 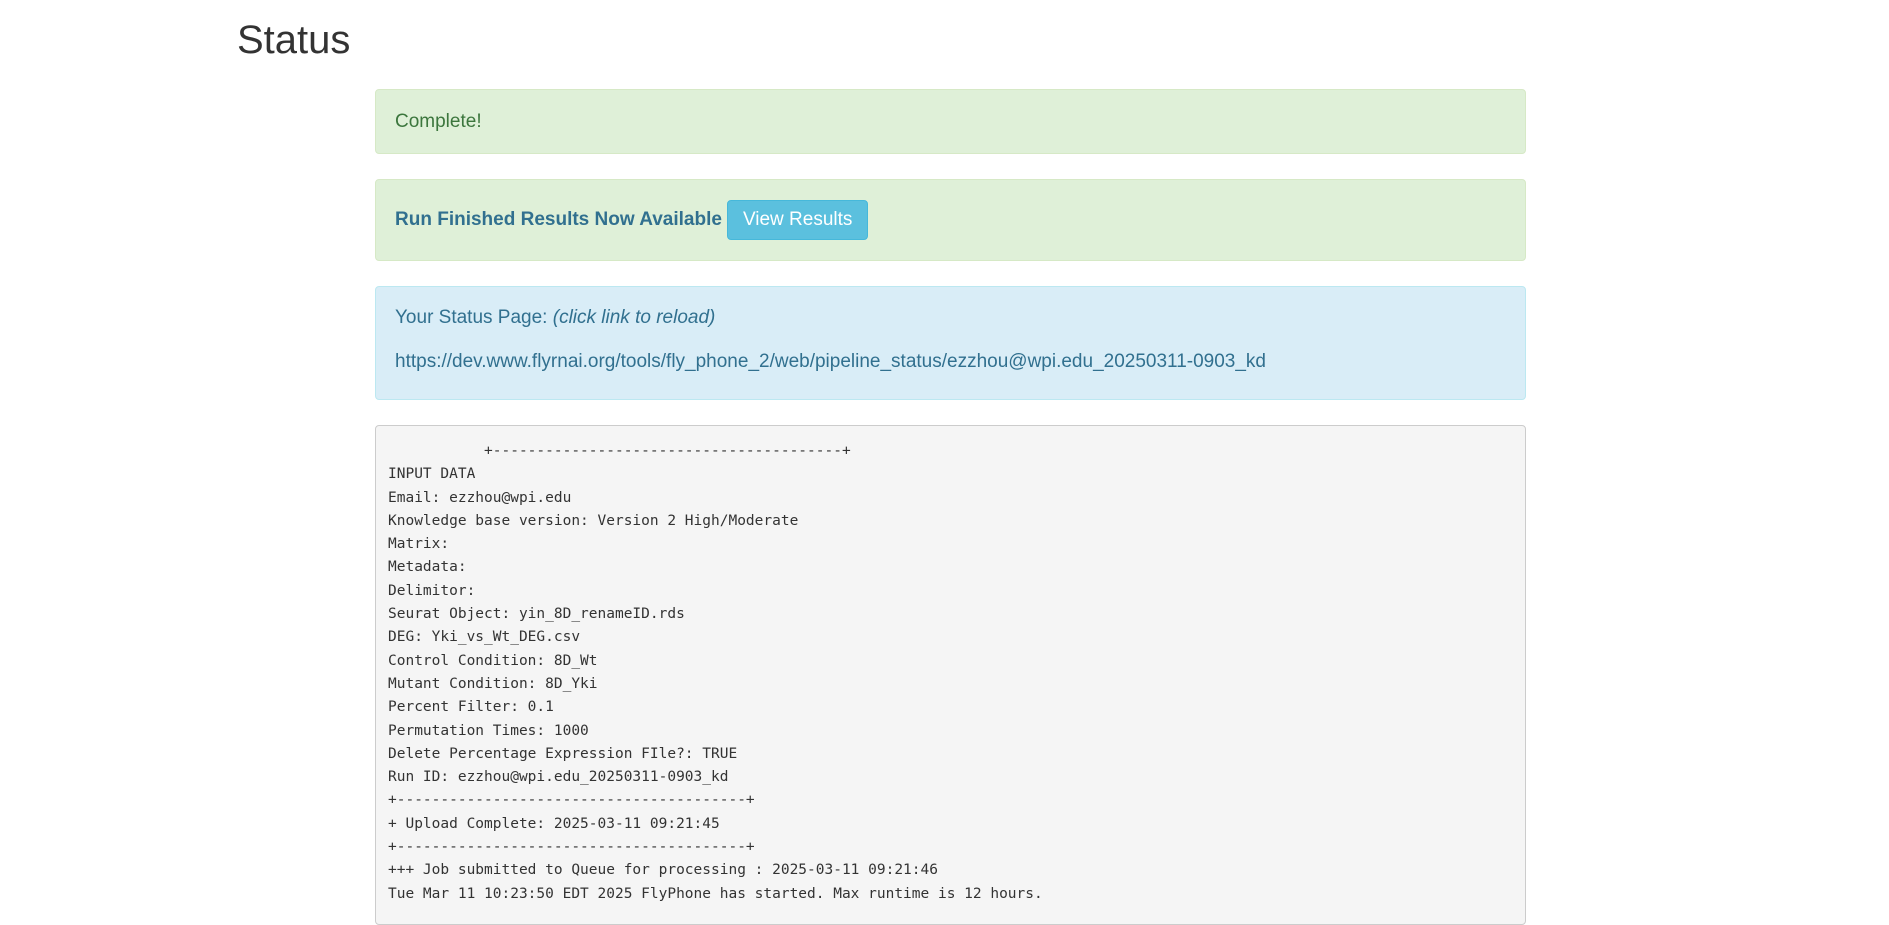 What do you see at coordinates (432, 474) in the screenshot?
I see `log-line: INPUT DATA` at bounding box center [432, 474].